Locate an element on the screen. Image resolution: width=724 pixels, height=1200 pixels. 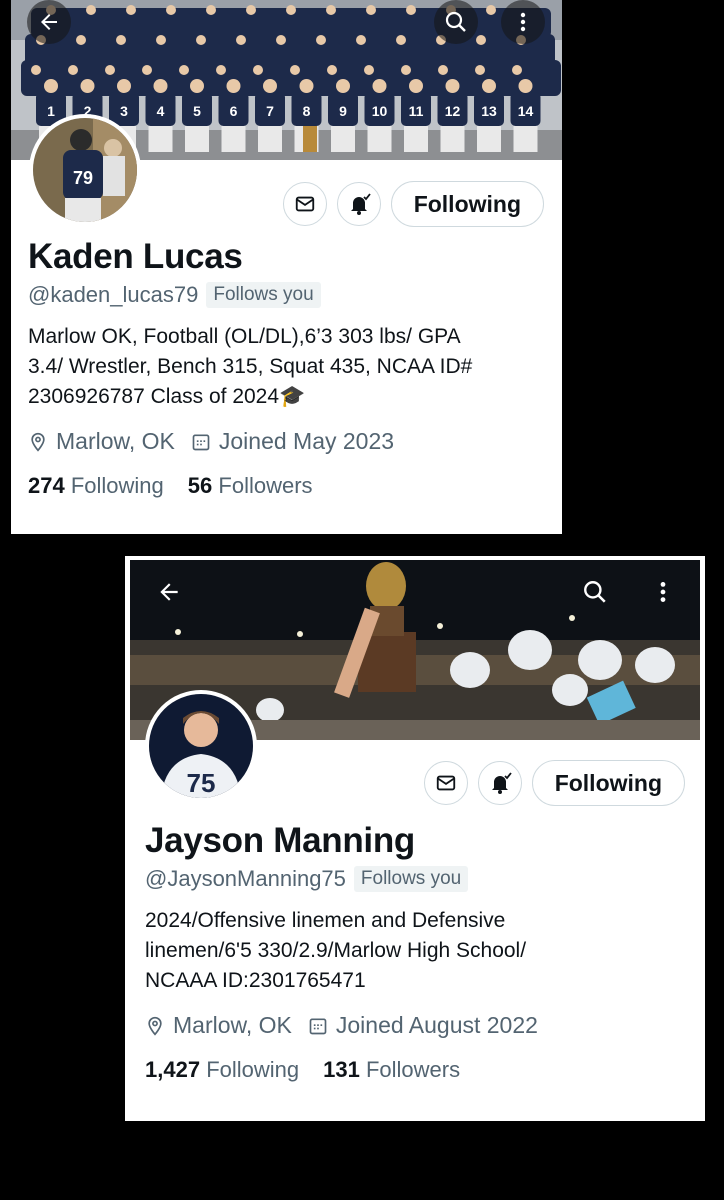
jersey-number: 4 is located at coordinates (161, 111).